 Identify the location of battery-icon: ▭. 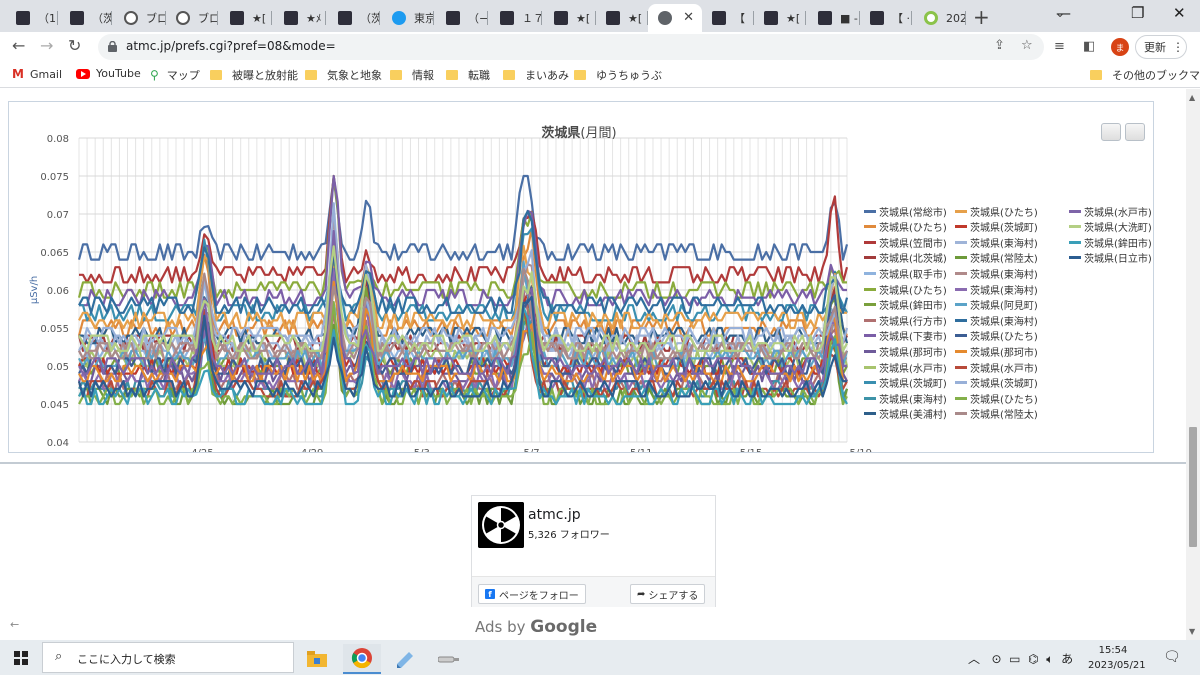
(1014, 659).